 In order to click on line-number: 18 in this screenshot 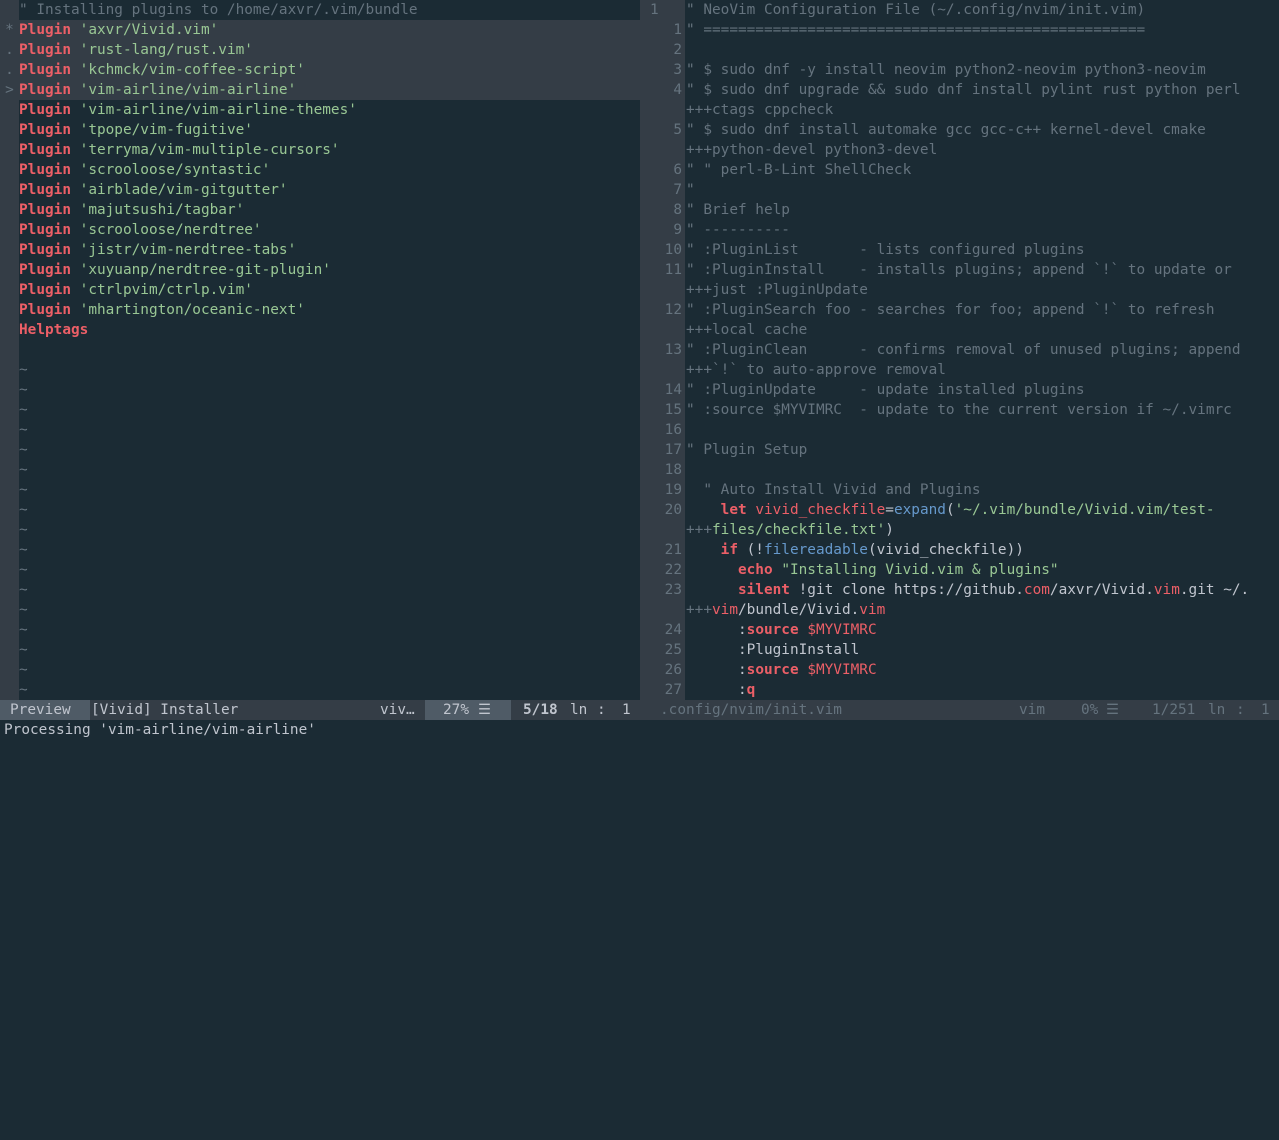, I will do `click(673, 470)`.